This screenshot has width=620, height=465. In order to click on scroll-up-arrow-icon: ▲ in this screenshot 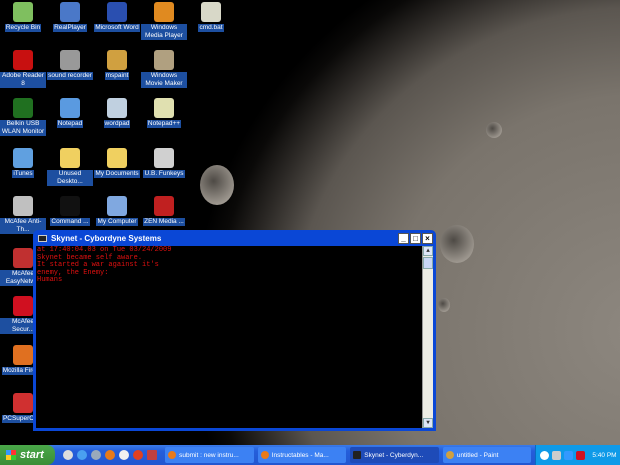, I will do `click(428, 251)`.